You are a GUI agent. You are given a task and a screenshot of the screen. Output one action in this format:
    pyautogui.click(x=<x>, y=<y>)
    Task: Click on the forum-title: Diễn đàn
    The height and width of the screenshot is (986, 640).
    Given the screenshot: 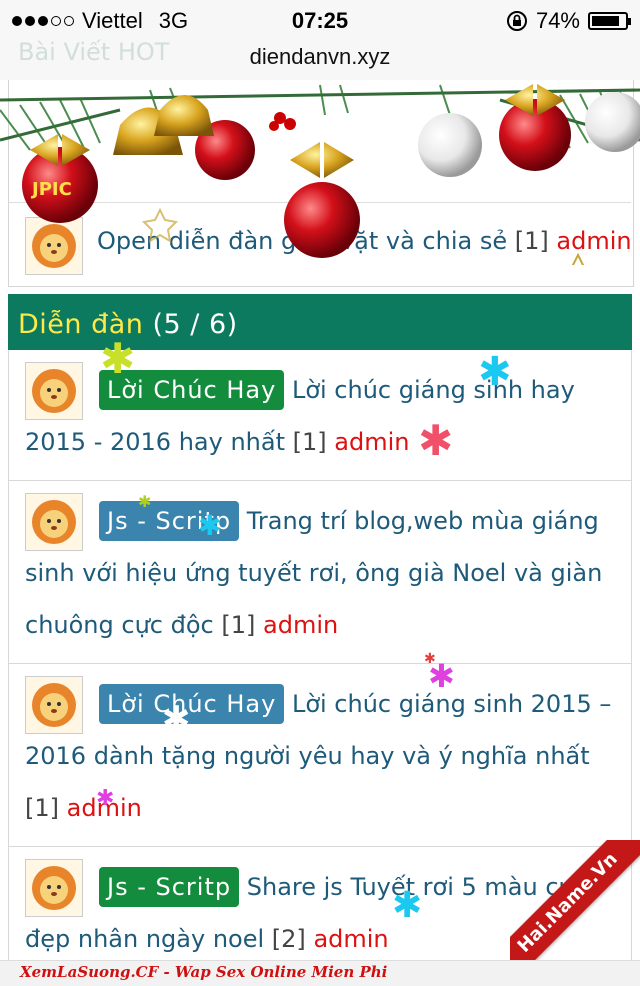 What is the action you would take?
    pyautogui.click(x=80, y=324)
    